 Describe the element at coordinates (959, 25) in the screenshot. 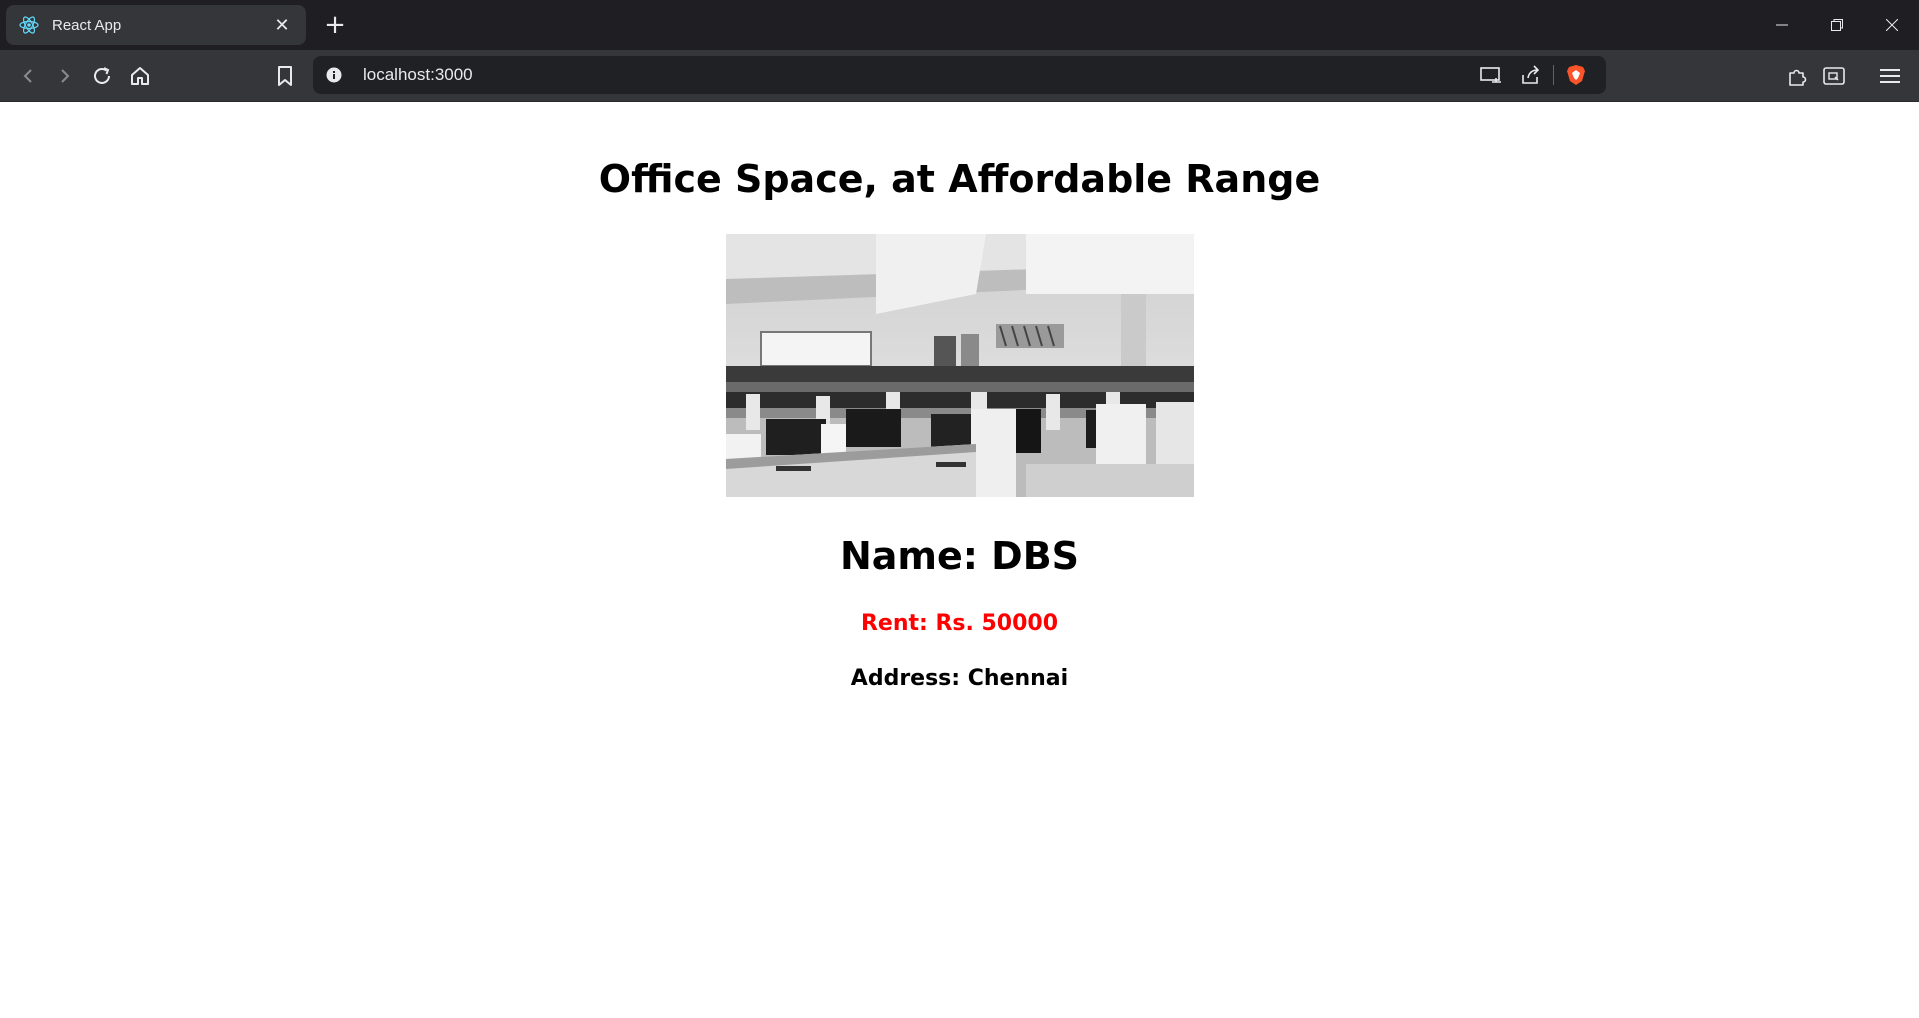

I see `browser-tab-bar: React App ✕ +` at that location.